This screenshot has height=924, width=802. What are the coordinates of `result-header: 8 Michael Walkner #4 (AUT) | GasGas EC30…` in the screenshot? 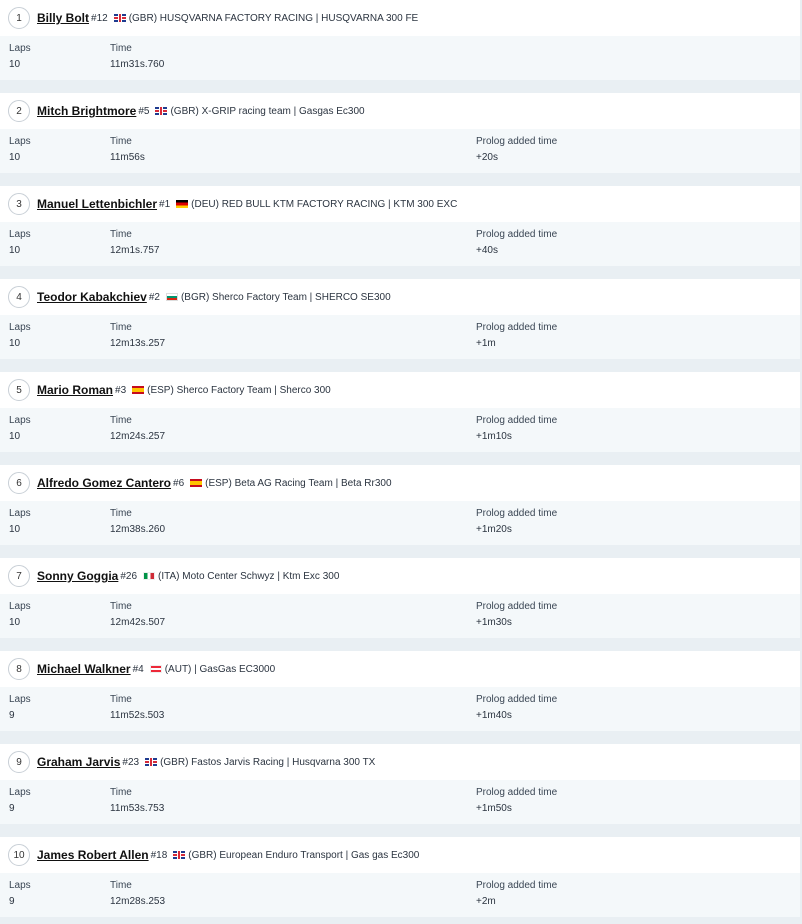 It's located at (400, 669).